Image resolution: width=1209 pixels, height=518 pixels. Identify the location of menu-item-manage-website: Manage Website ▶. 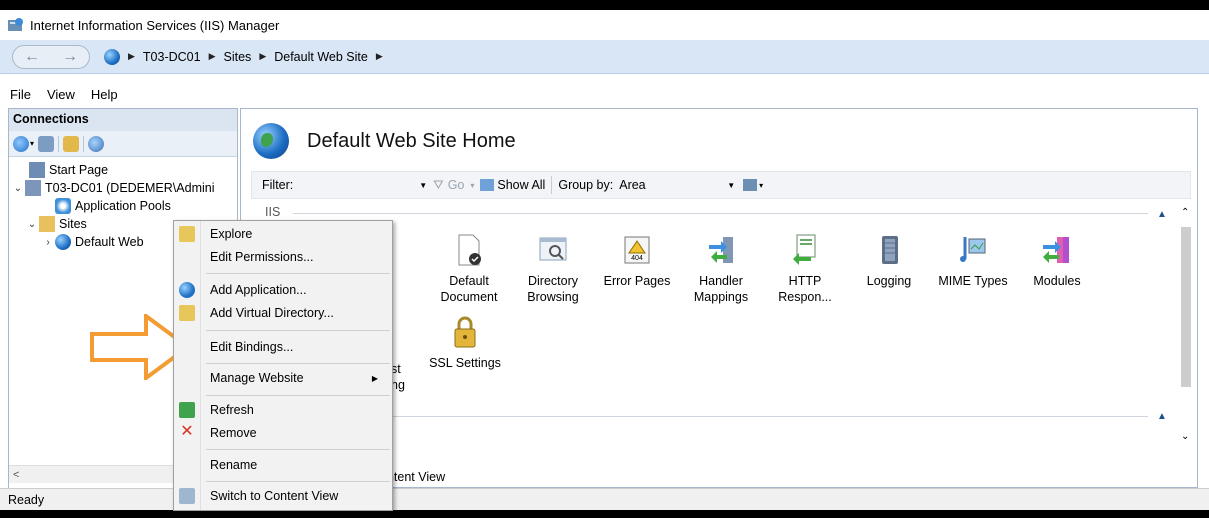
(283, 378).